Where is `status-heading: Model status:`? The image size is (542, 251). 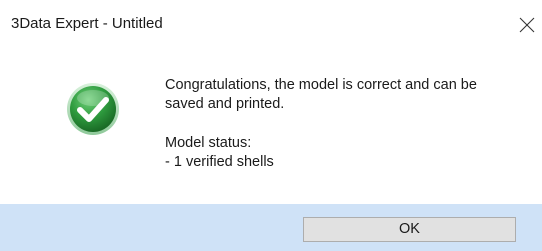 status-heading: Model status: is located at coordinates (208, 143).